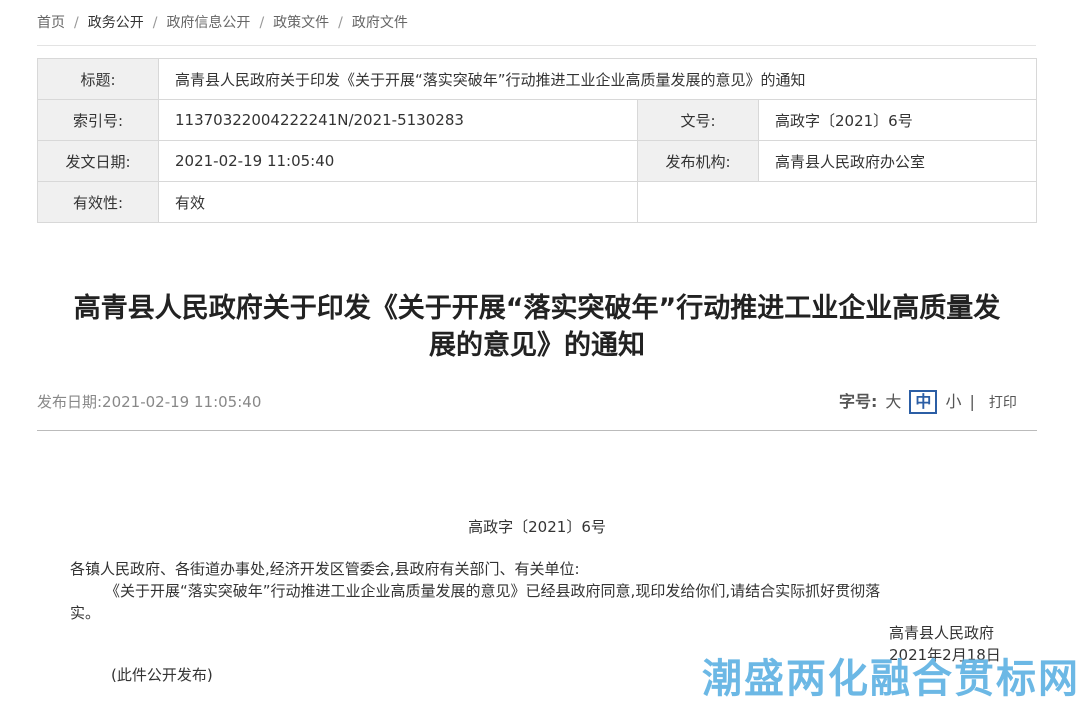 The image size is (1089, 704). I want to click on recipients-line: 各镇人民政府、各街道办事处,经济开发区管委会,县政府有关部门、有关单位:, so click(325, 569).